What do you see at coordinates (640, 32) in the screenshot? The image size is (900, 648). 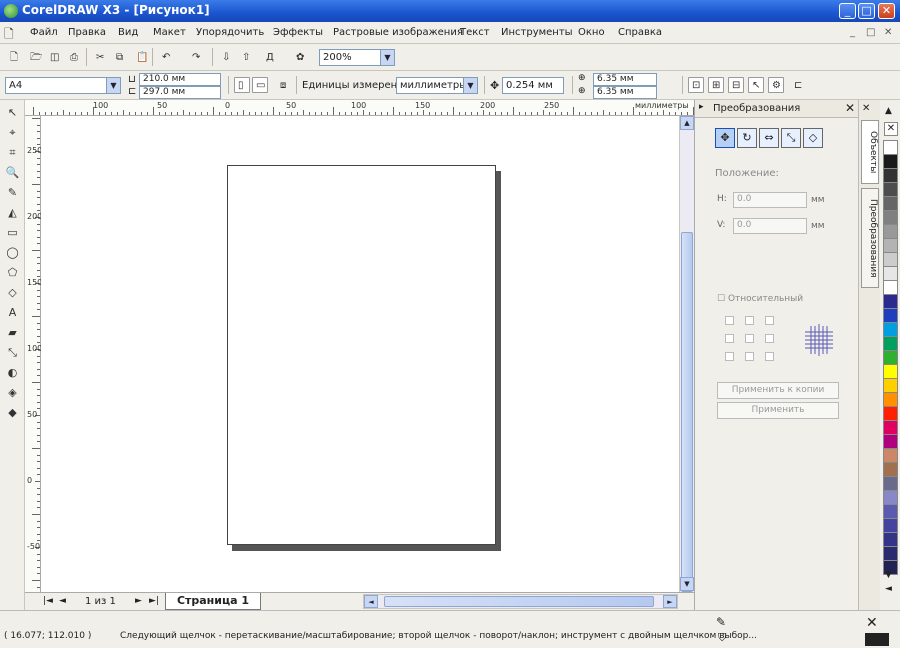 I see `menu-help: Справка` at bounding box center [640, 32].